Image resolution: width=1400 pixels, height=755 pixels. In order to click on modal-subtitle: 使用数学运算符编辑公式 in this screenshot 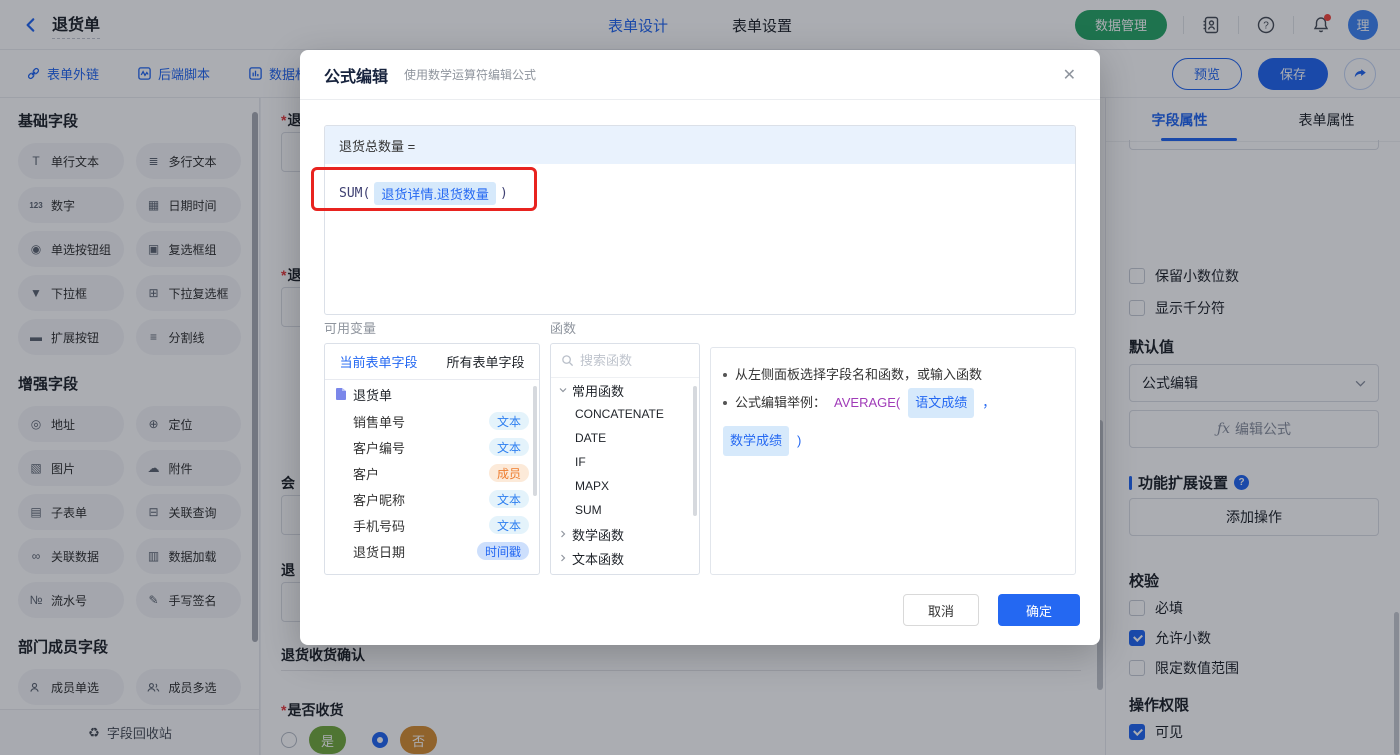, I will do `click(470, 75)`.